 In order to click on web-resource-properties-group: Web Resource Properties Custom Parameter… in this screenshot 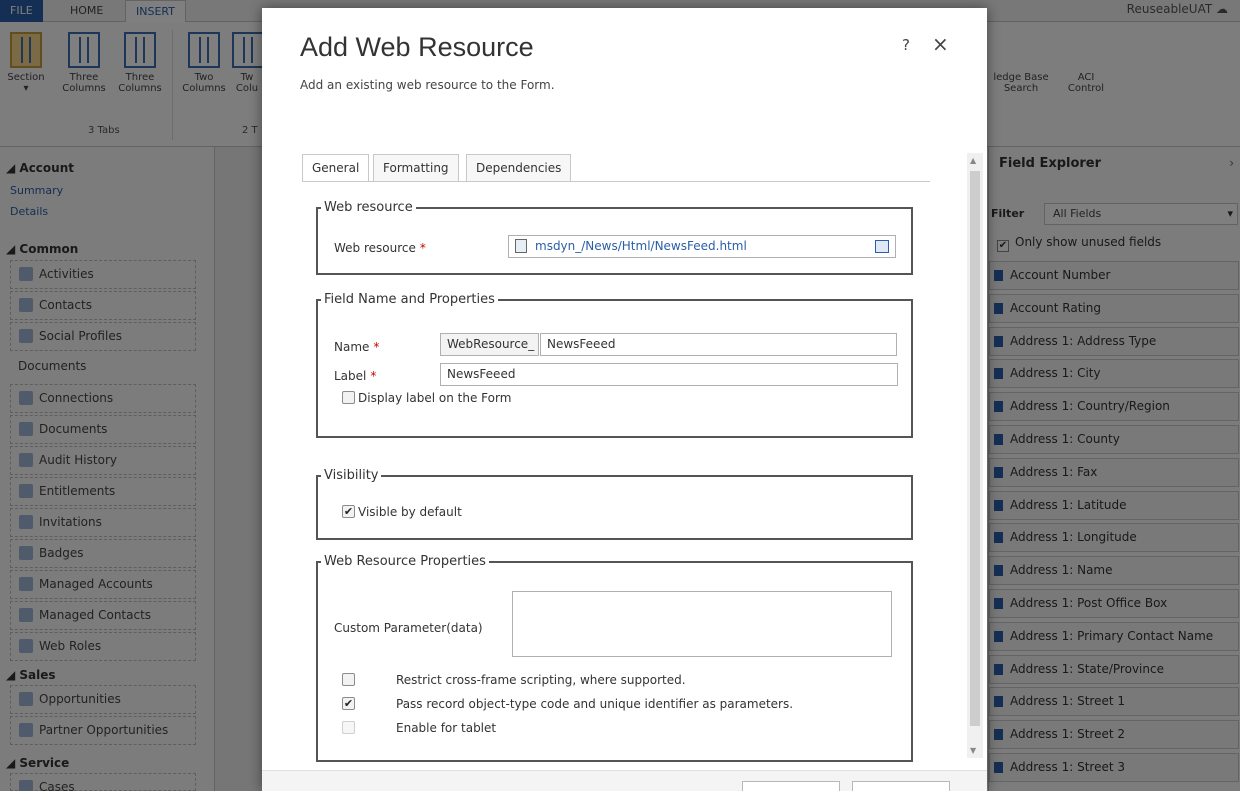, I will do `click(614, 658)`.